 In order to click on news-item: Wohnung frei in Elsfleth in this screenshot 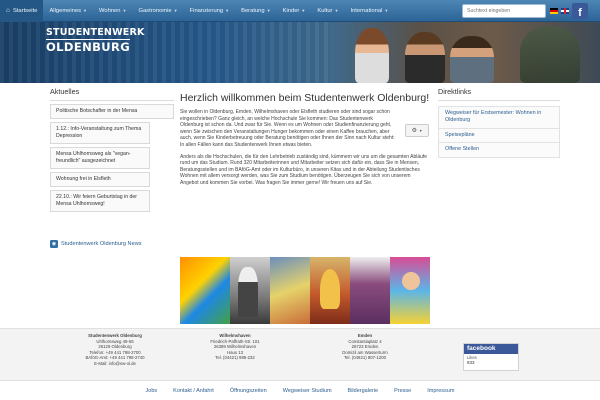, I will do `click(100, 179)`.